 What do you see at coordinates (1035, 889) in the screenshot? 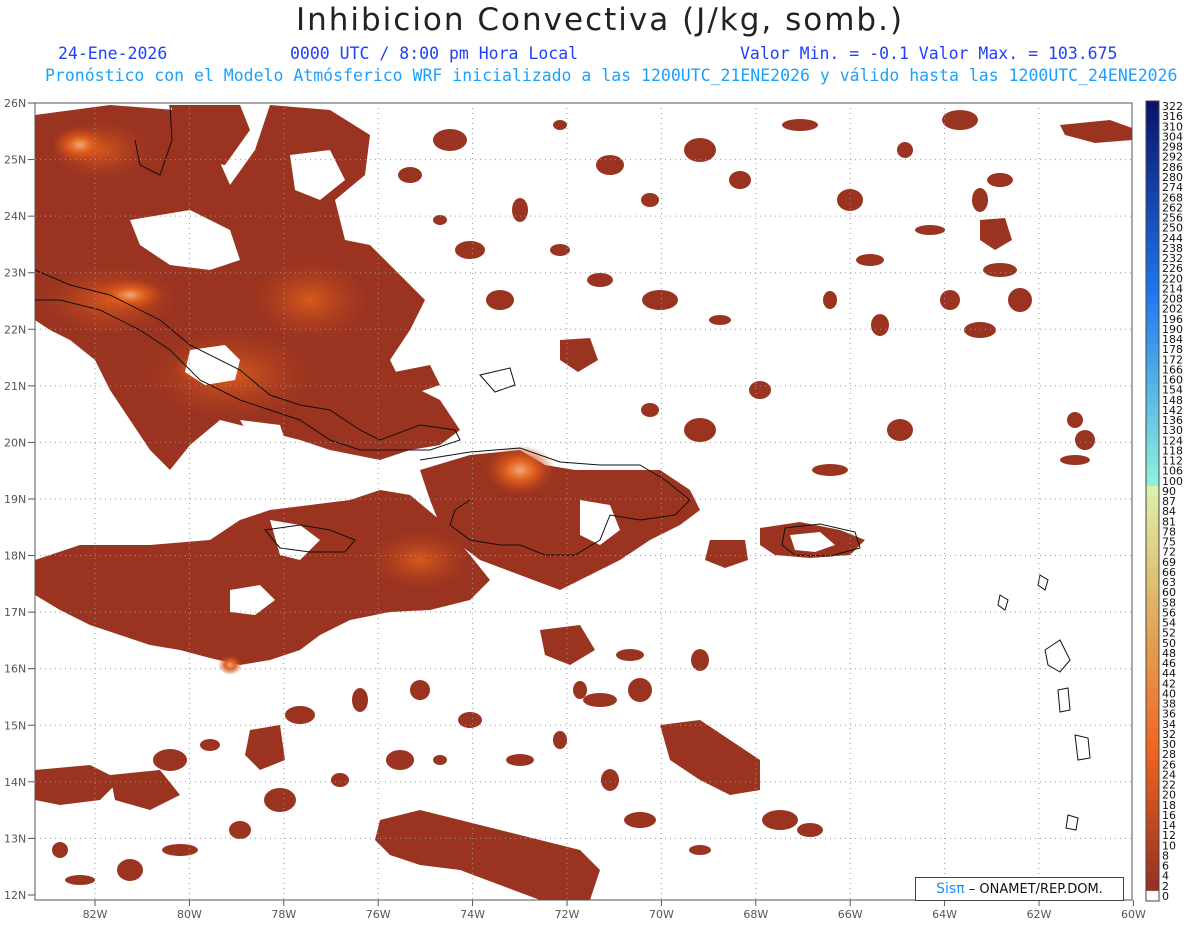
I see `credit-text: – ONAMET/REP.DOM.` at bounding box center [1035, 889].